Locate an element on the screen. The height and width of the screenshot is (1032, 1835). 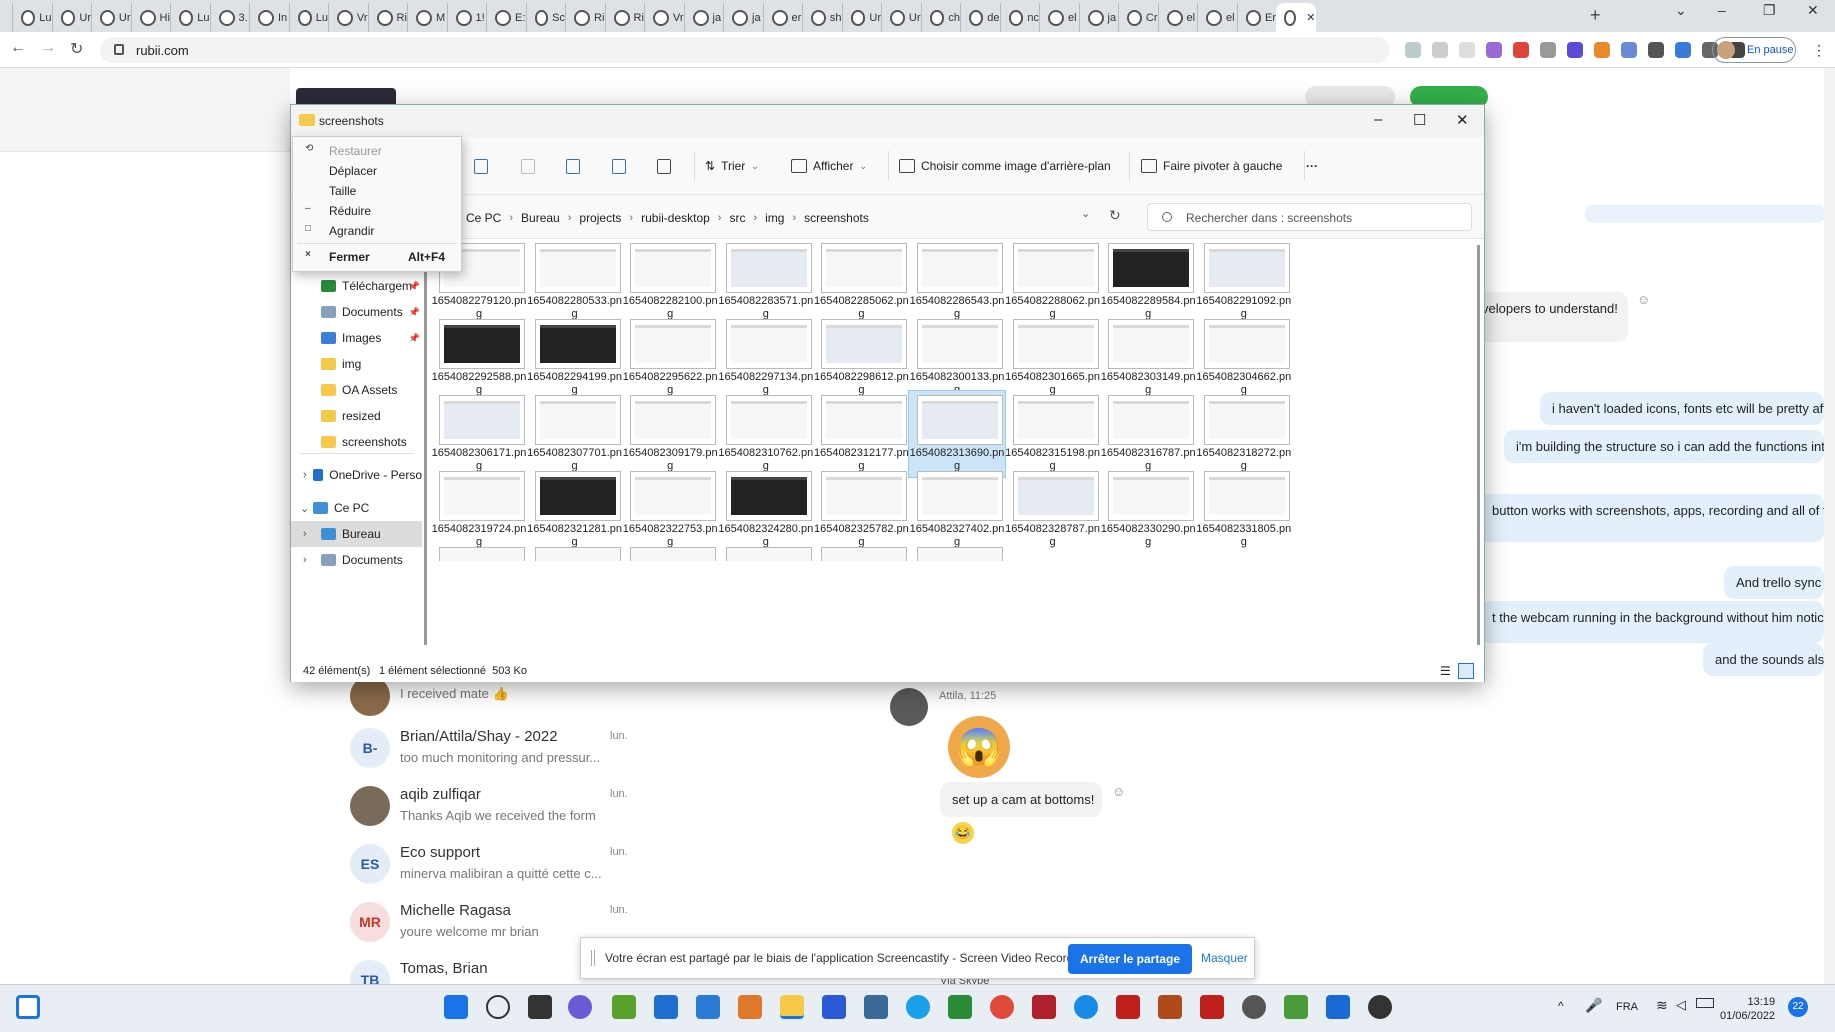
browser-tab: Sc is located at coordinates (545, 17).